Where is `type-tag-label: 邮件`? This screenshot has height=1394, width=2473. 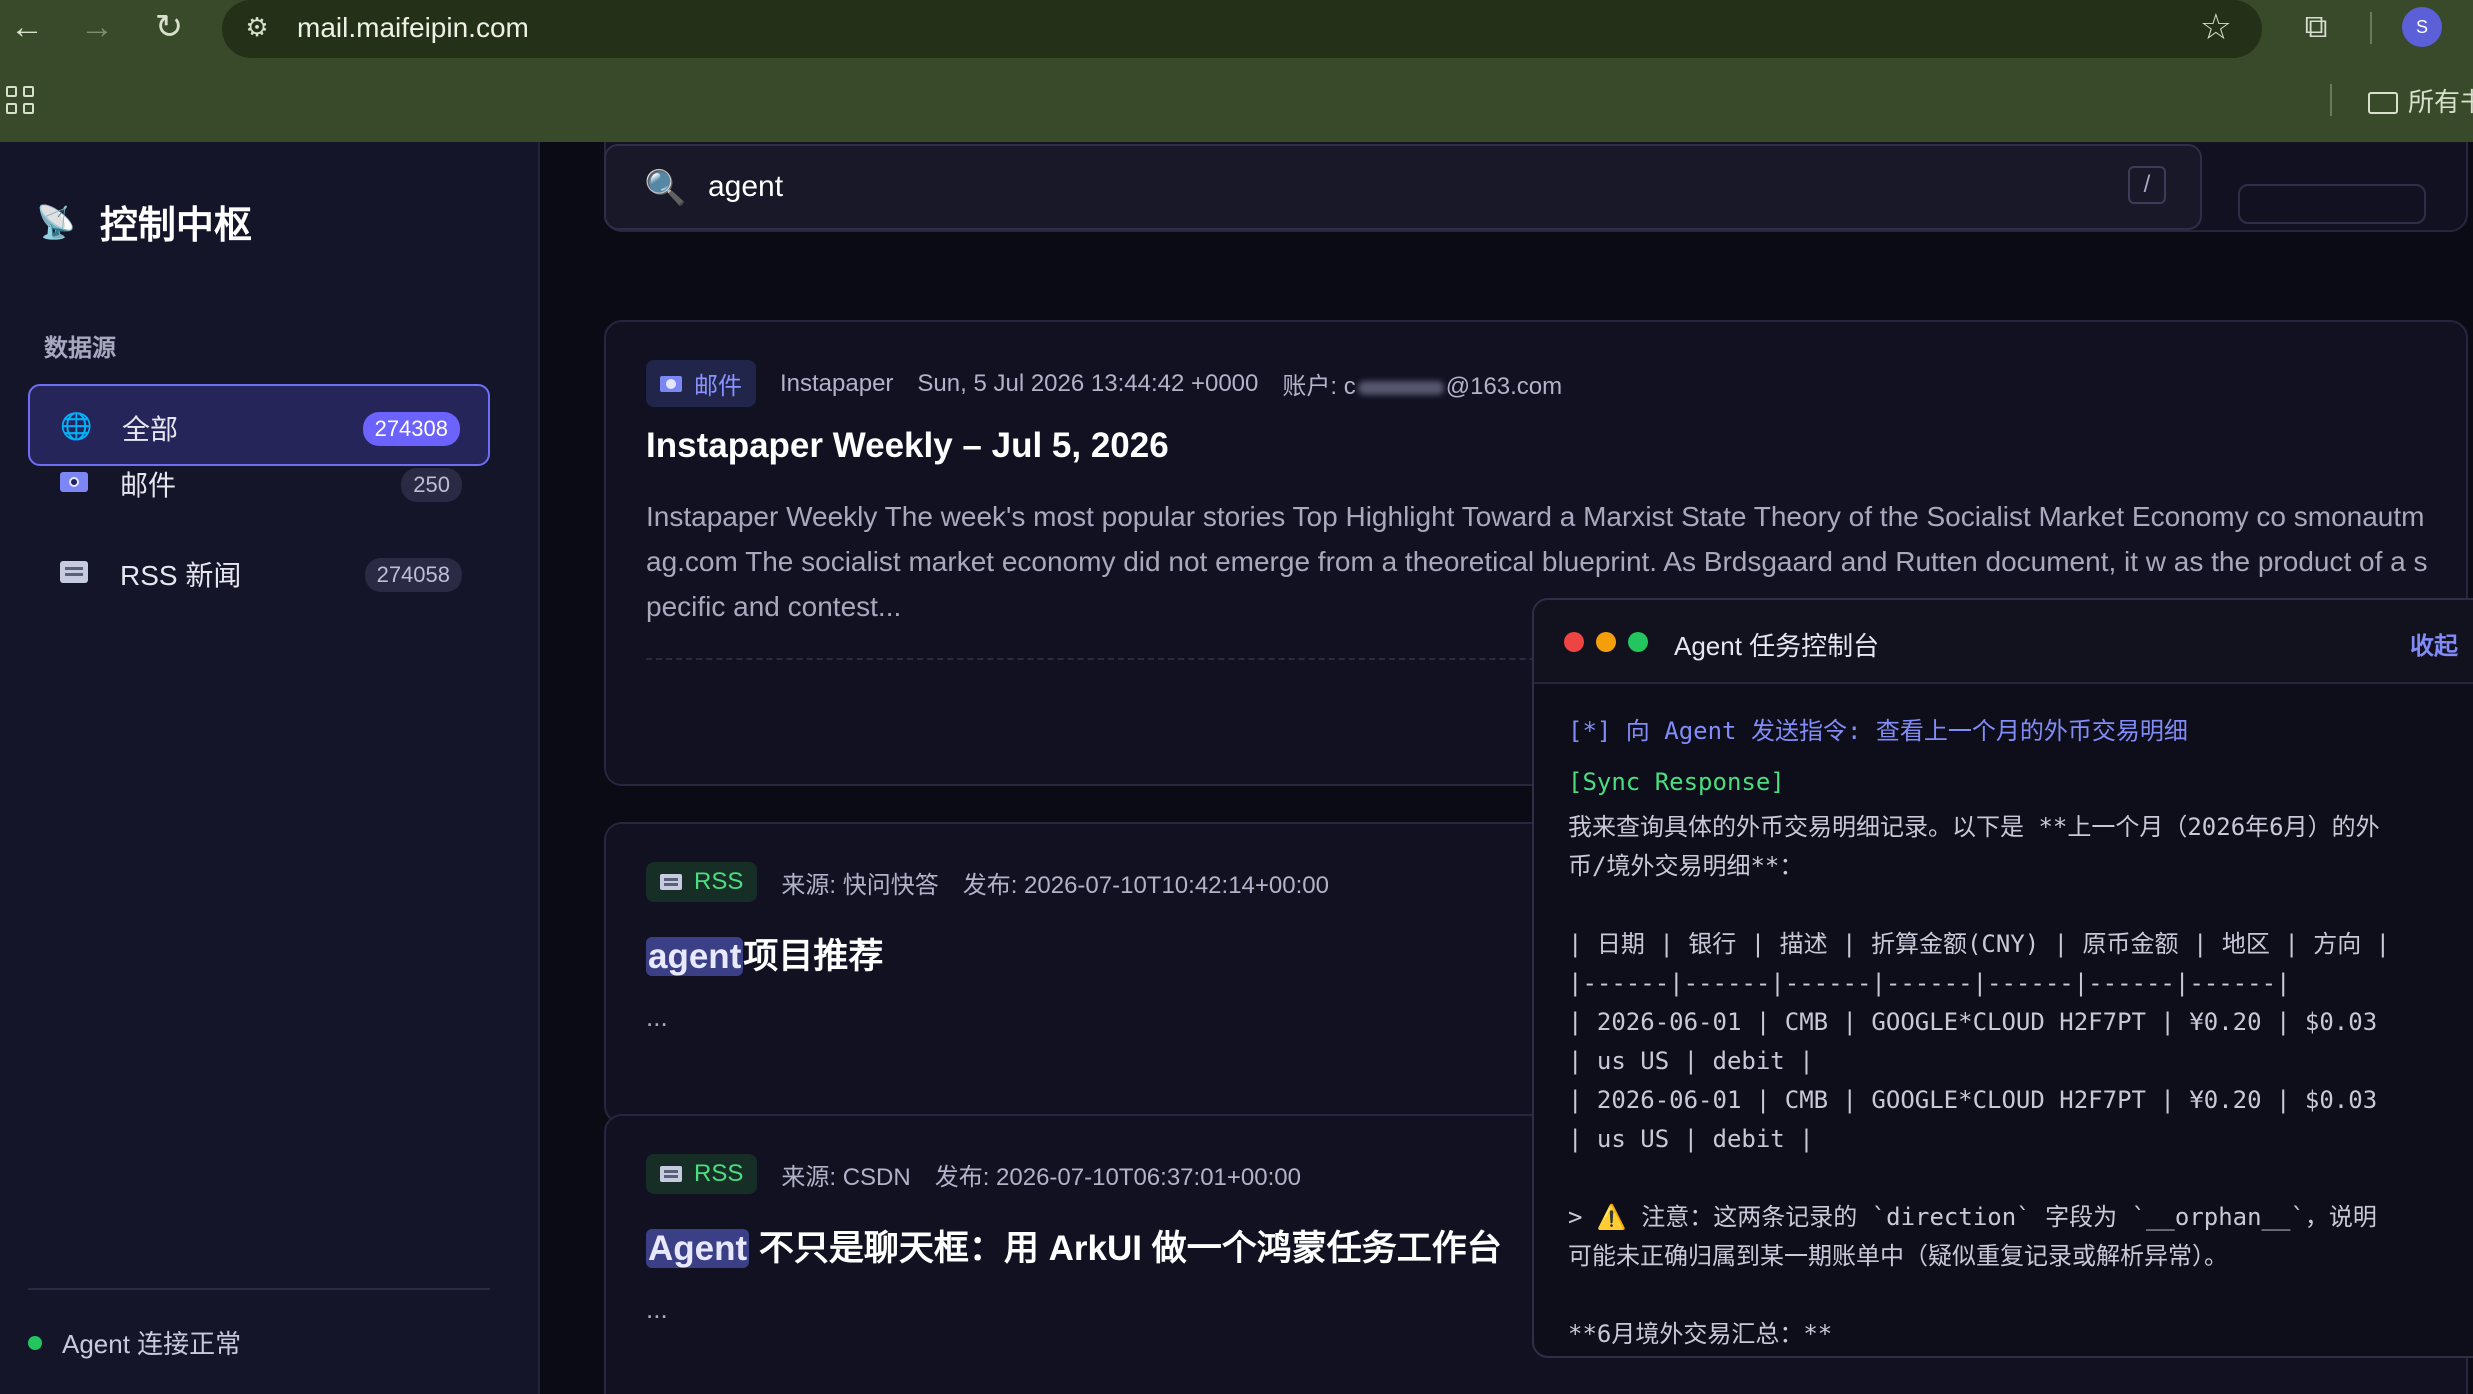 type-tag-label: 邮件 is located at coordinates (718, 386).